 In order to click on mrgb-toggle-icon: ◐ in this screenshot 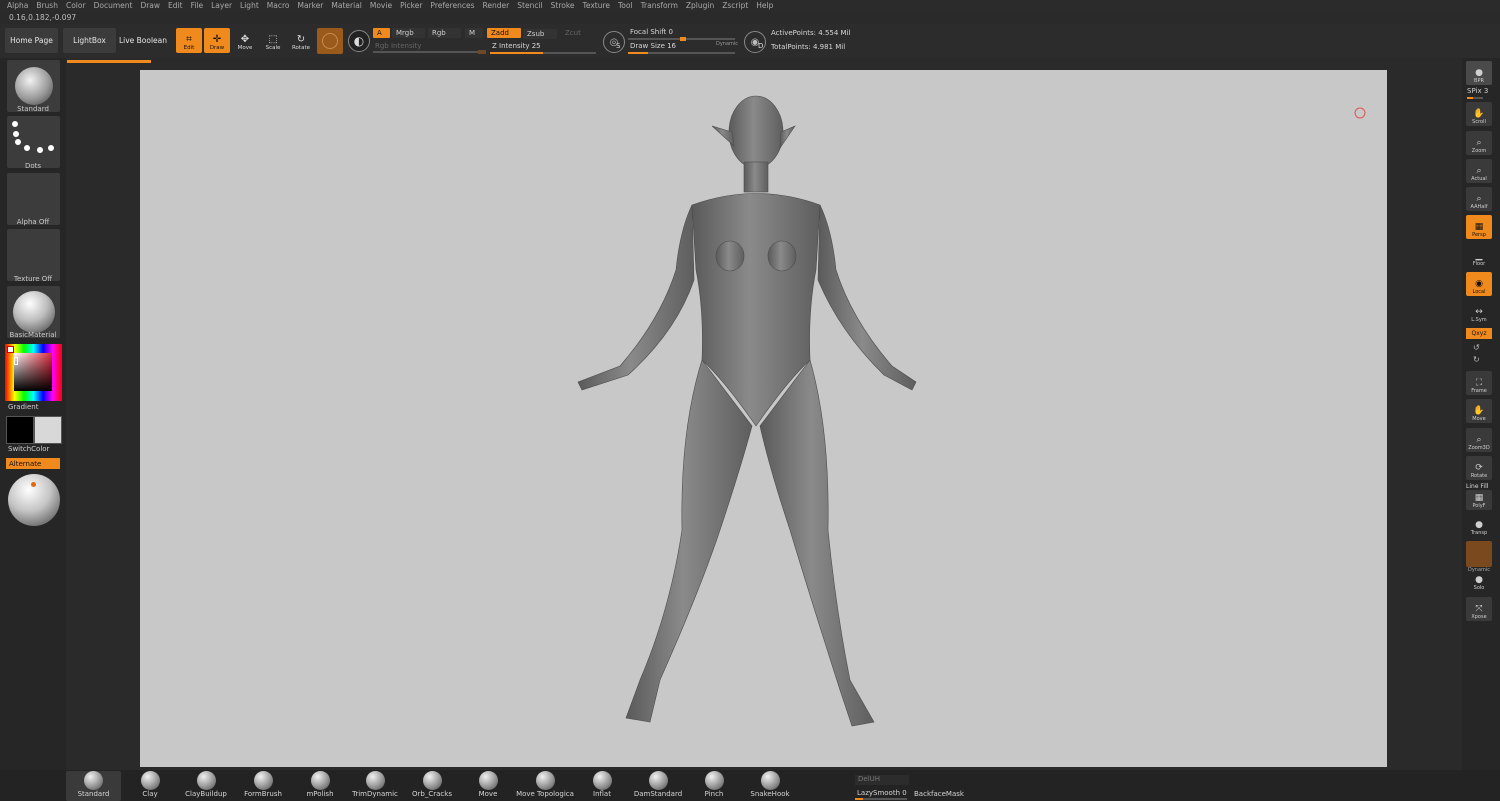, I will do `click(359, 41)`.